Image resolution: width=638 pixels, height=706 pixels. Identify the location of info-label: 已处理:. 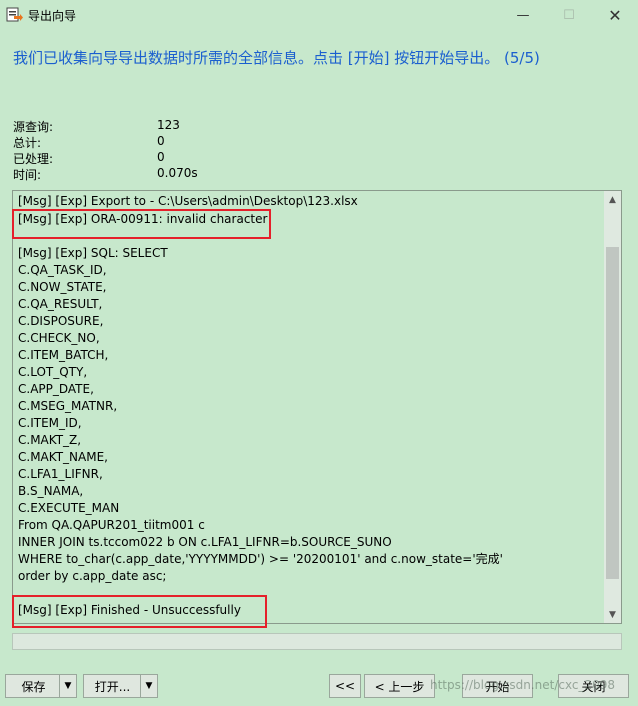
(33, 159).